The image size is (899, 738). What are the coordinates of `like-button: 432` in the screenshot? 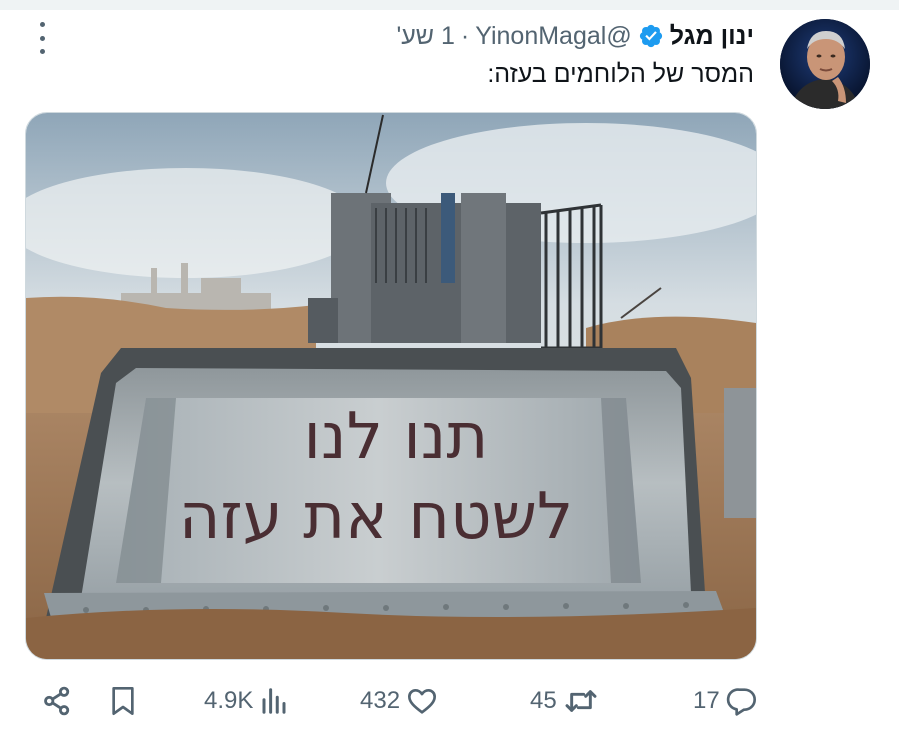 It's located at (399, 701).